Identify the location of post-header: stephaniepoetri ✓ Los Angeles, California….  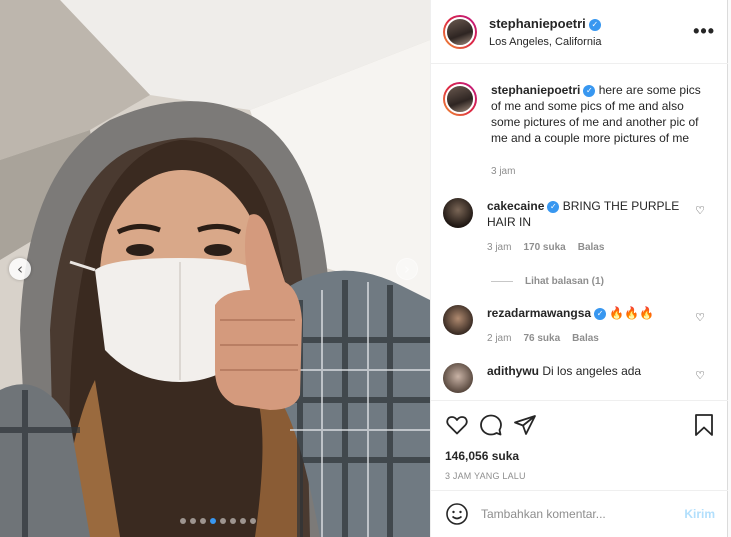
(580, 32).